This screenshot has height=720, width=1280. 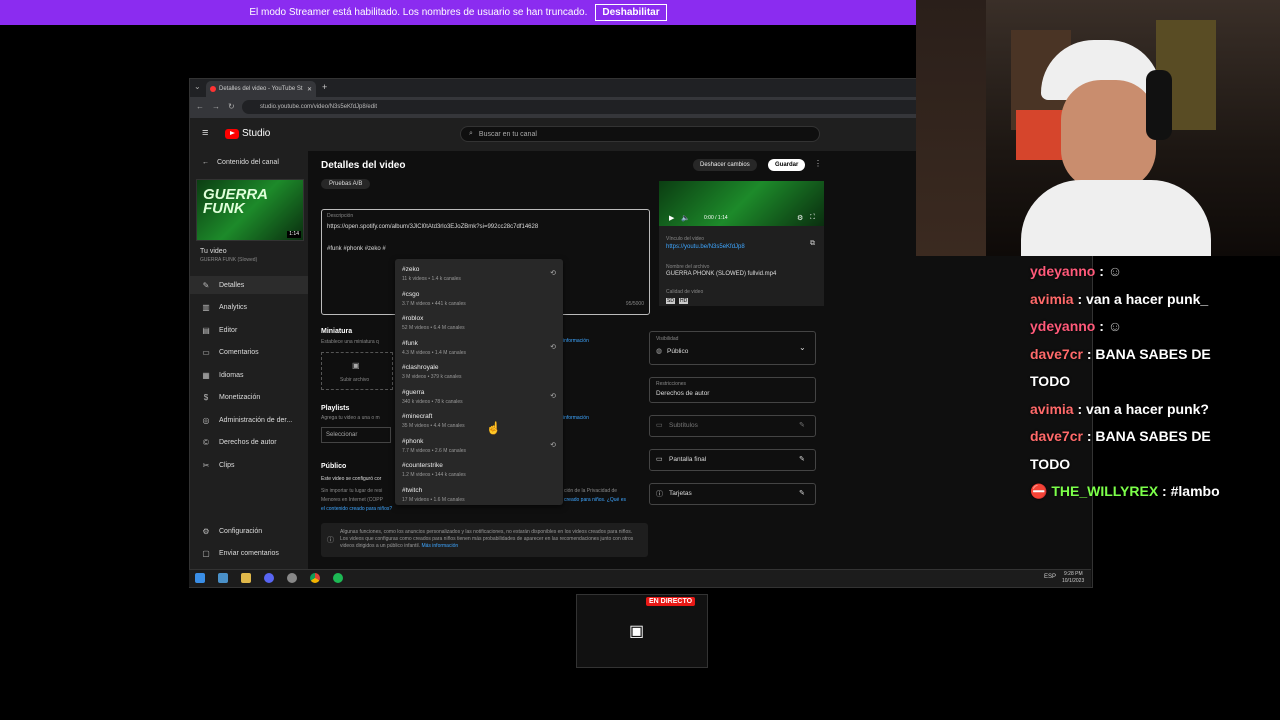 I want to click on volume-icon: 🔈, so click(x=685, y=218).